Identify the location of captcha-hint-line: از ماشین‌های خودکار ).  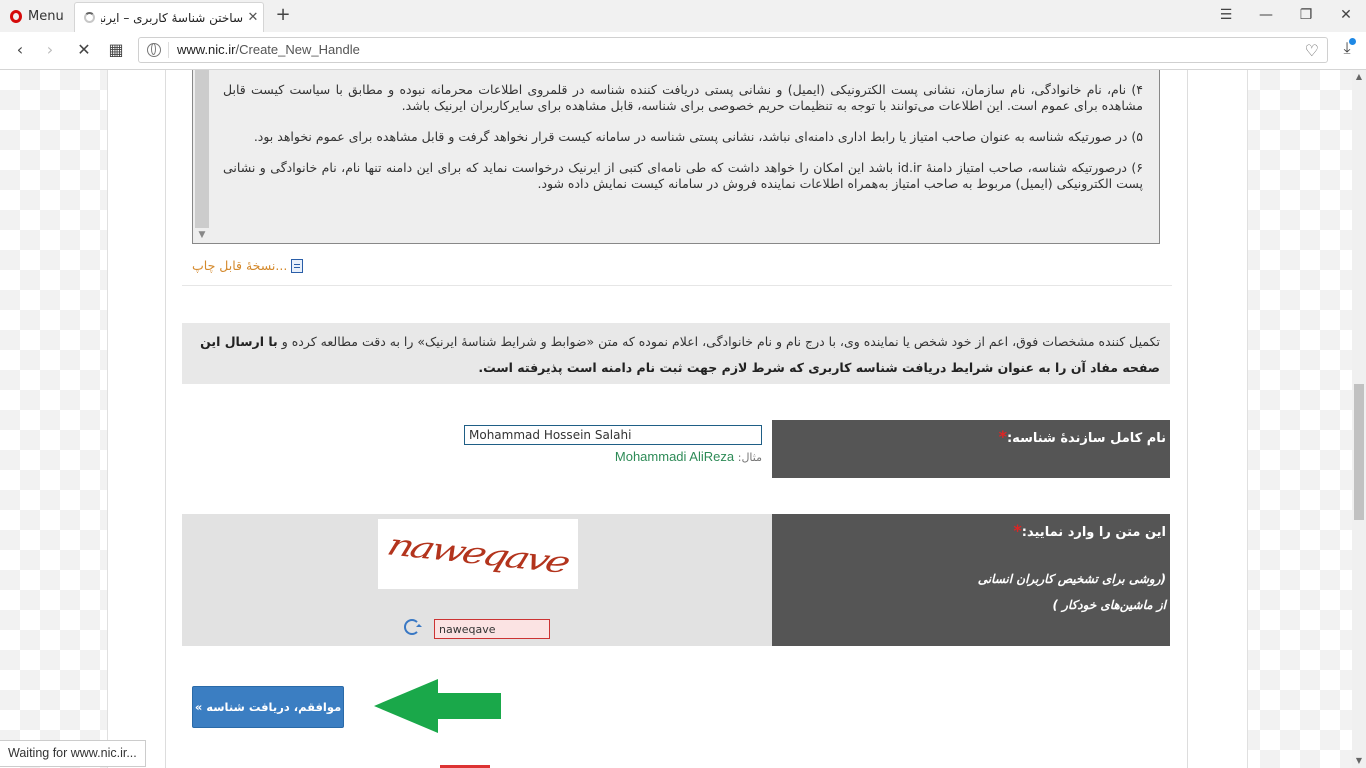
(1109, 605).